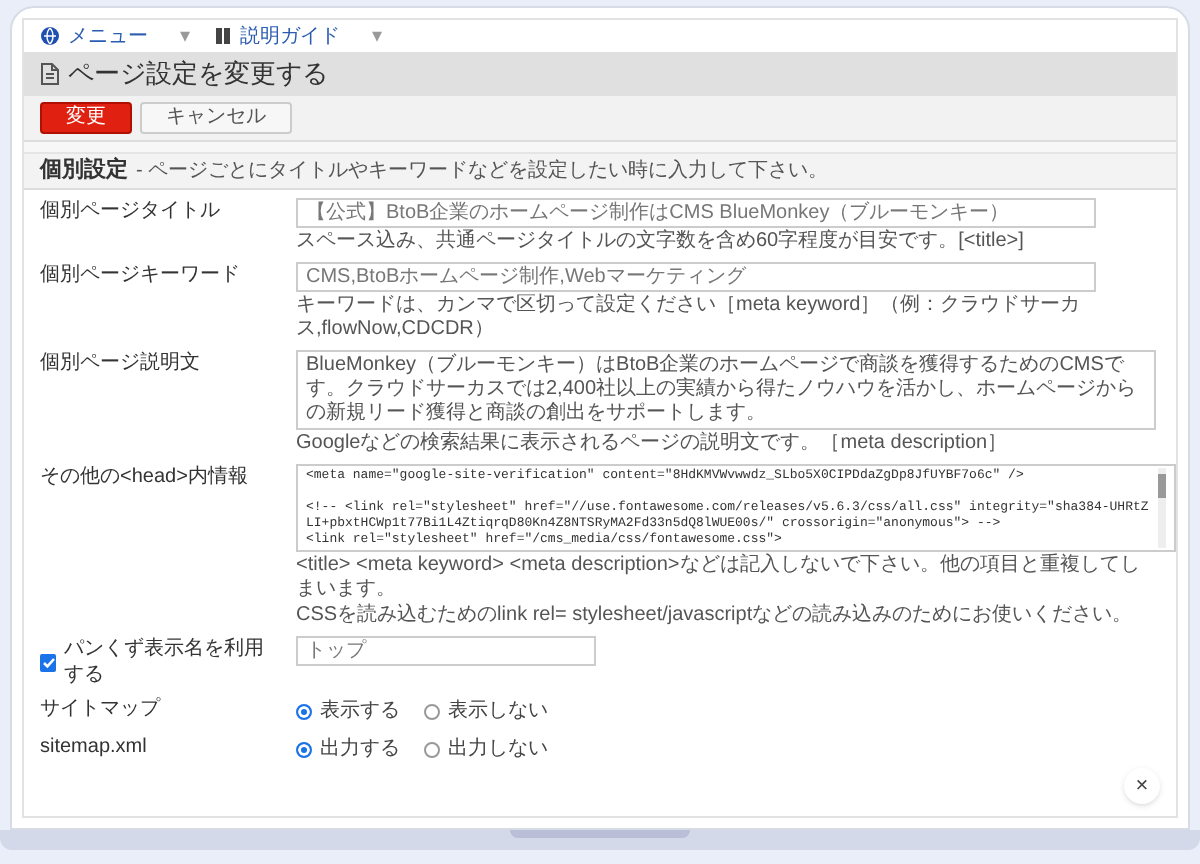 The image size is (1200, 864). What do you see at coordinates (140, 276) in the screenshot?
I see `field-label: 個別ページキーワード` at bounding box center [140, 276].